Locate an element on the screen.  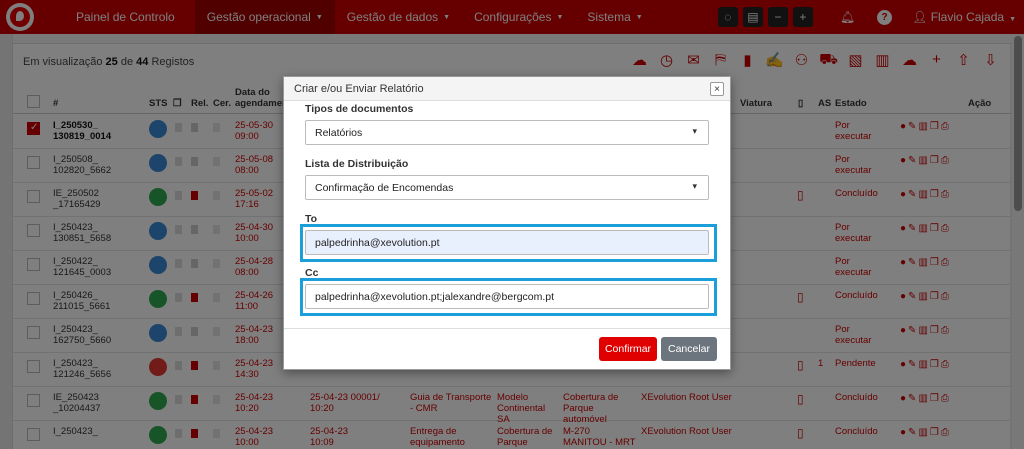
doc-types-label: Tipos de documentos is located at coordinates (359, 109).